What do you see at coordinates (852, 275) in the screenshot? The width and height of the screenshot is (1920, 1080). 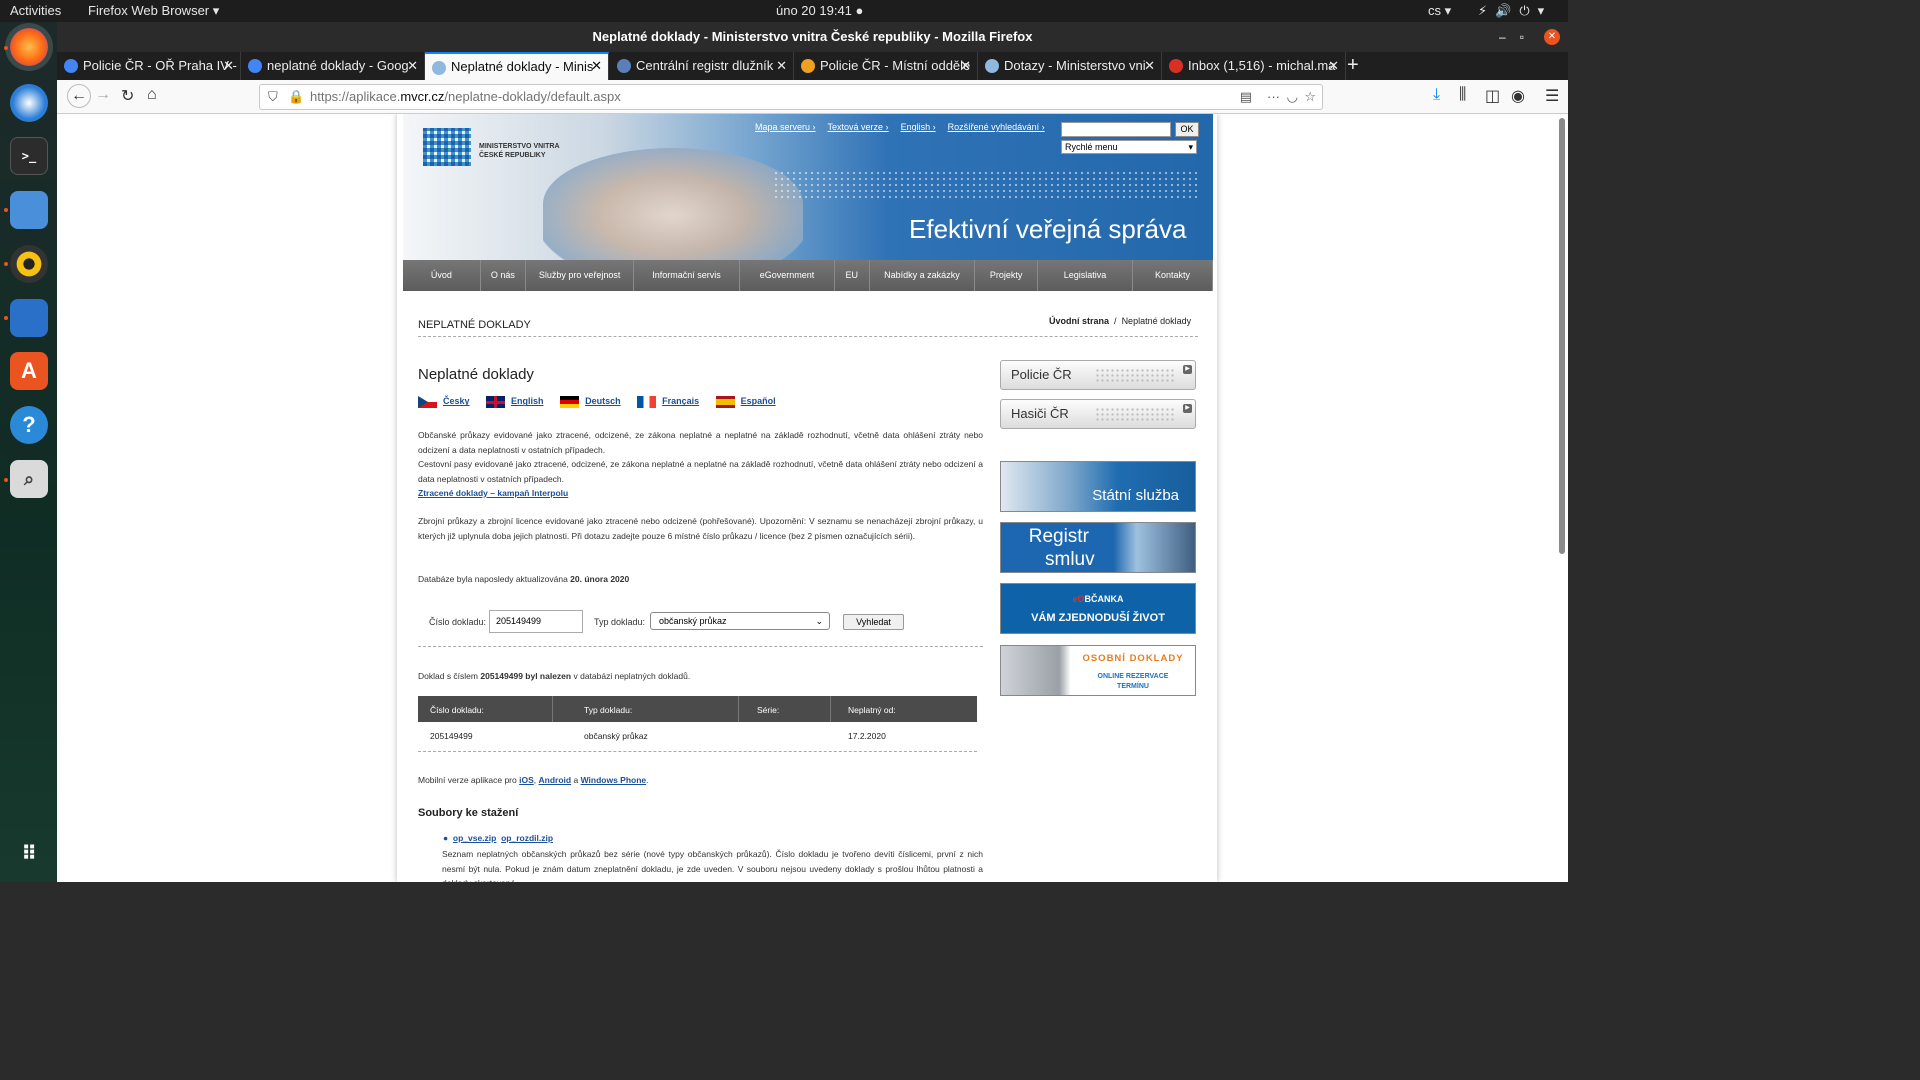 I see `nav-item-6: EU` at bounding box center [852, 275].